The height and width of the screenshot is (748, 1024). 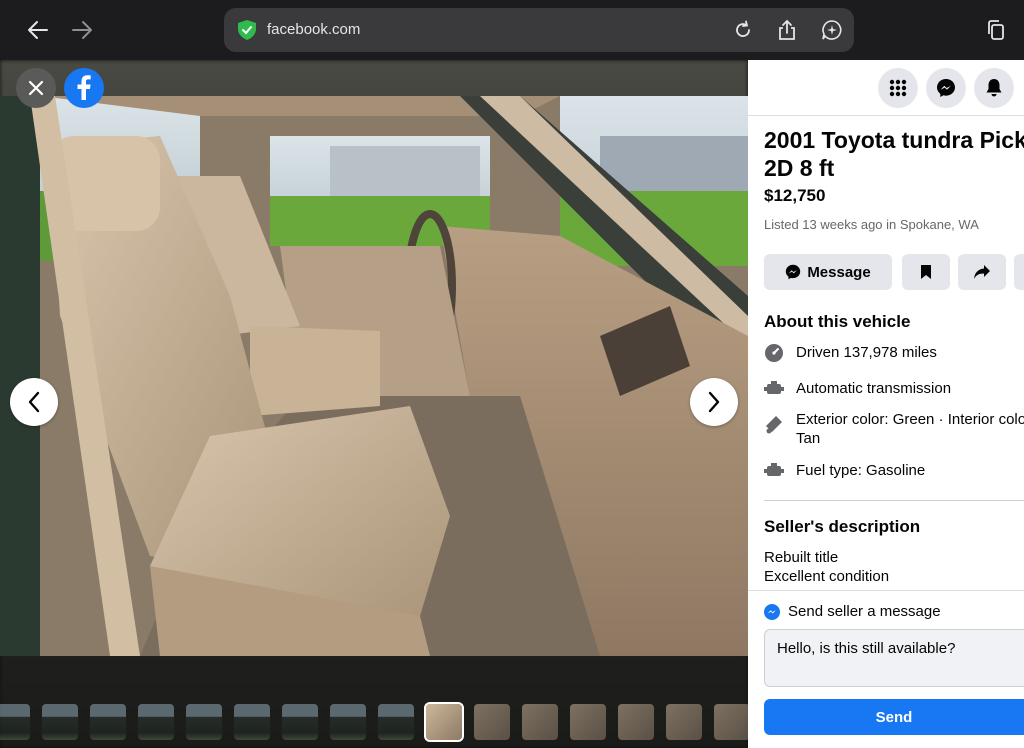 What do you see at coordinates (894, 154) in the screenshot?
I see `listing-title: 2001 Toyota tundra Pickup 2D 8 ft` at bounding box center [894, 154].